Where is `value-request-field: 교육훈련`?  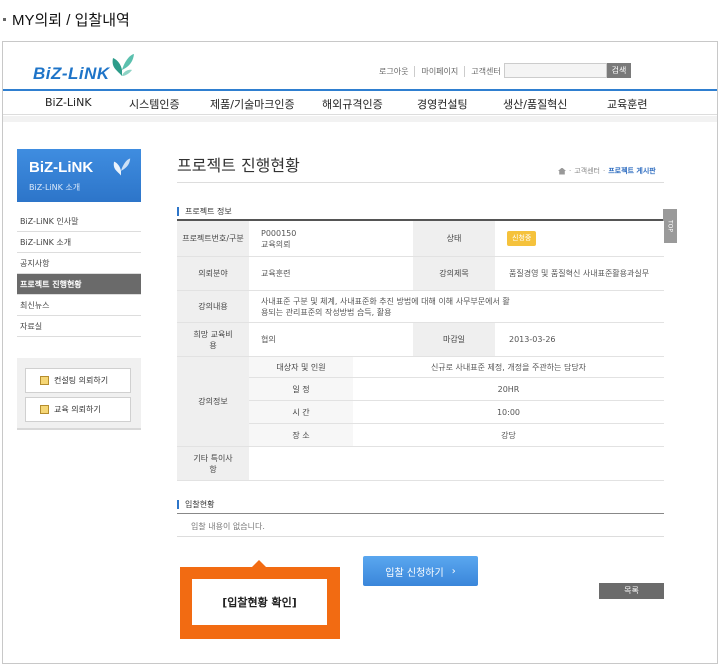 value-request-field: 교육훈련 is located at coordinates (331, 274).